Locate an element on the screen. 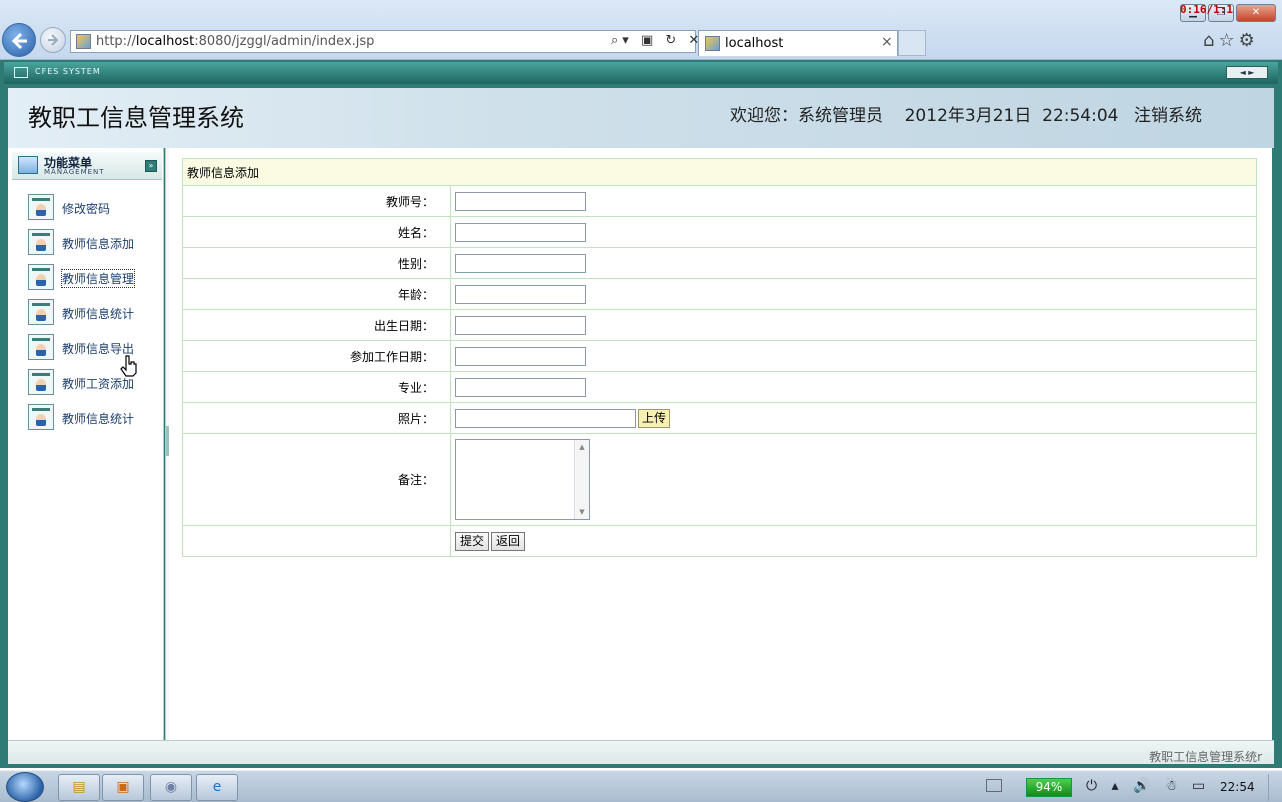  arrow-right-icon is located at coordinates (53, 40).